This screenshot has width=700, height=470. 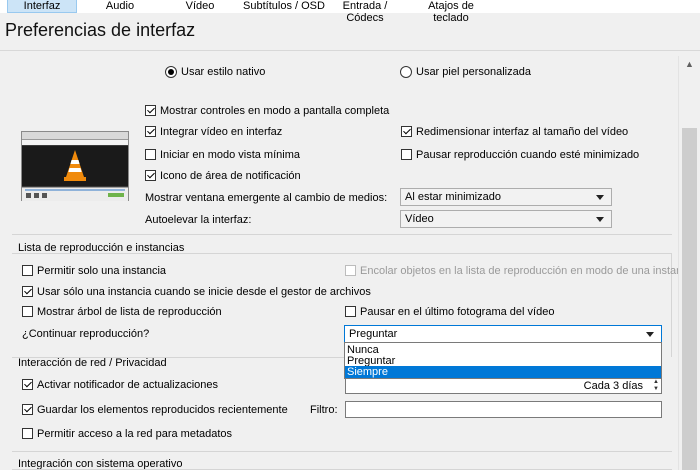 I want to click on filter-input, so click(x=503, y=409).